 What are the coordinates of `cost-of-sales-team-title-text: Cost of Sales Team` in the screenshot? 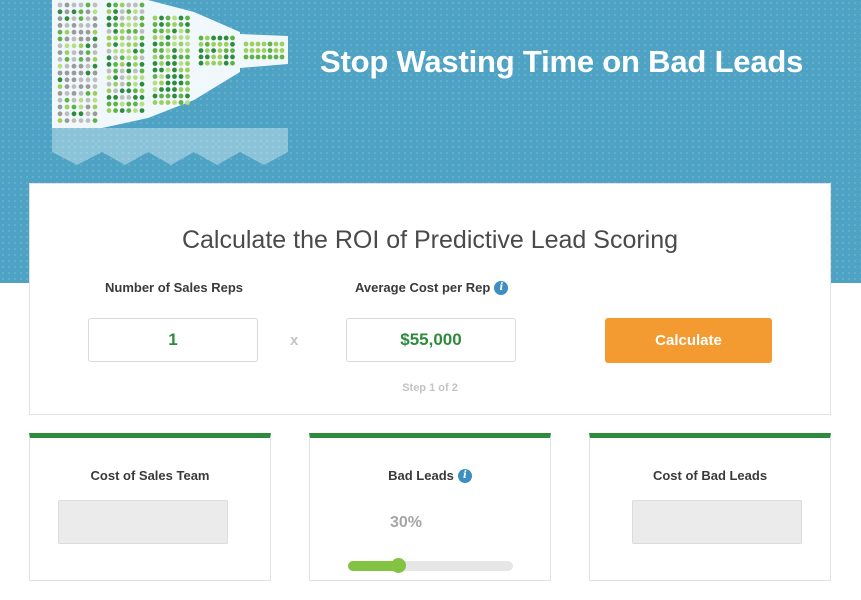 It's located at (150, 475).